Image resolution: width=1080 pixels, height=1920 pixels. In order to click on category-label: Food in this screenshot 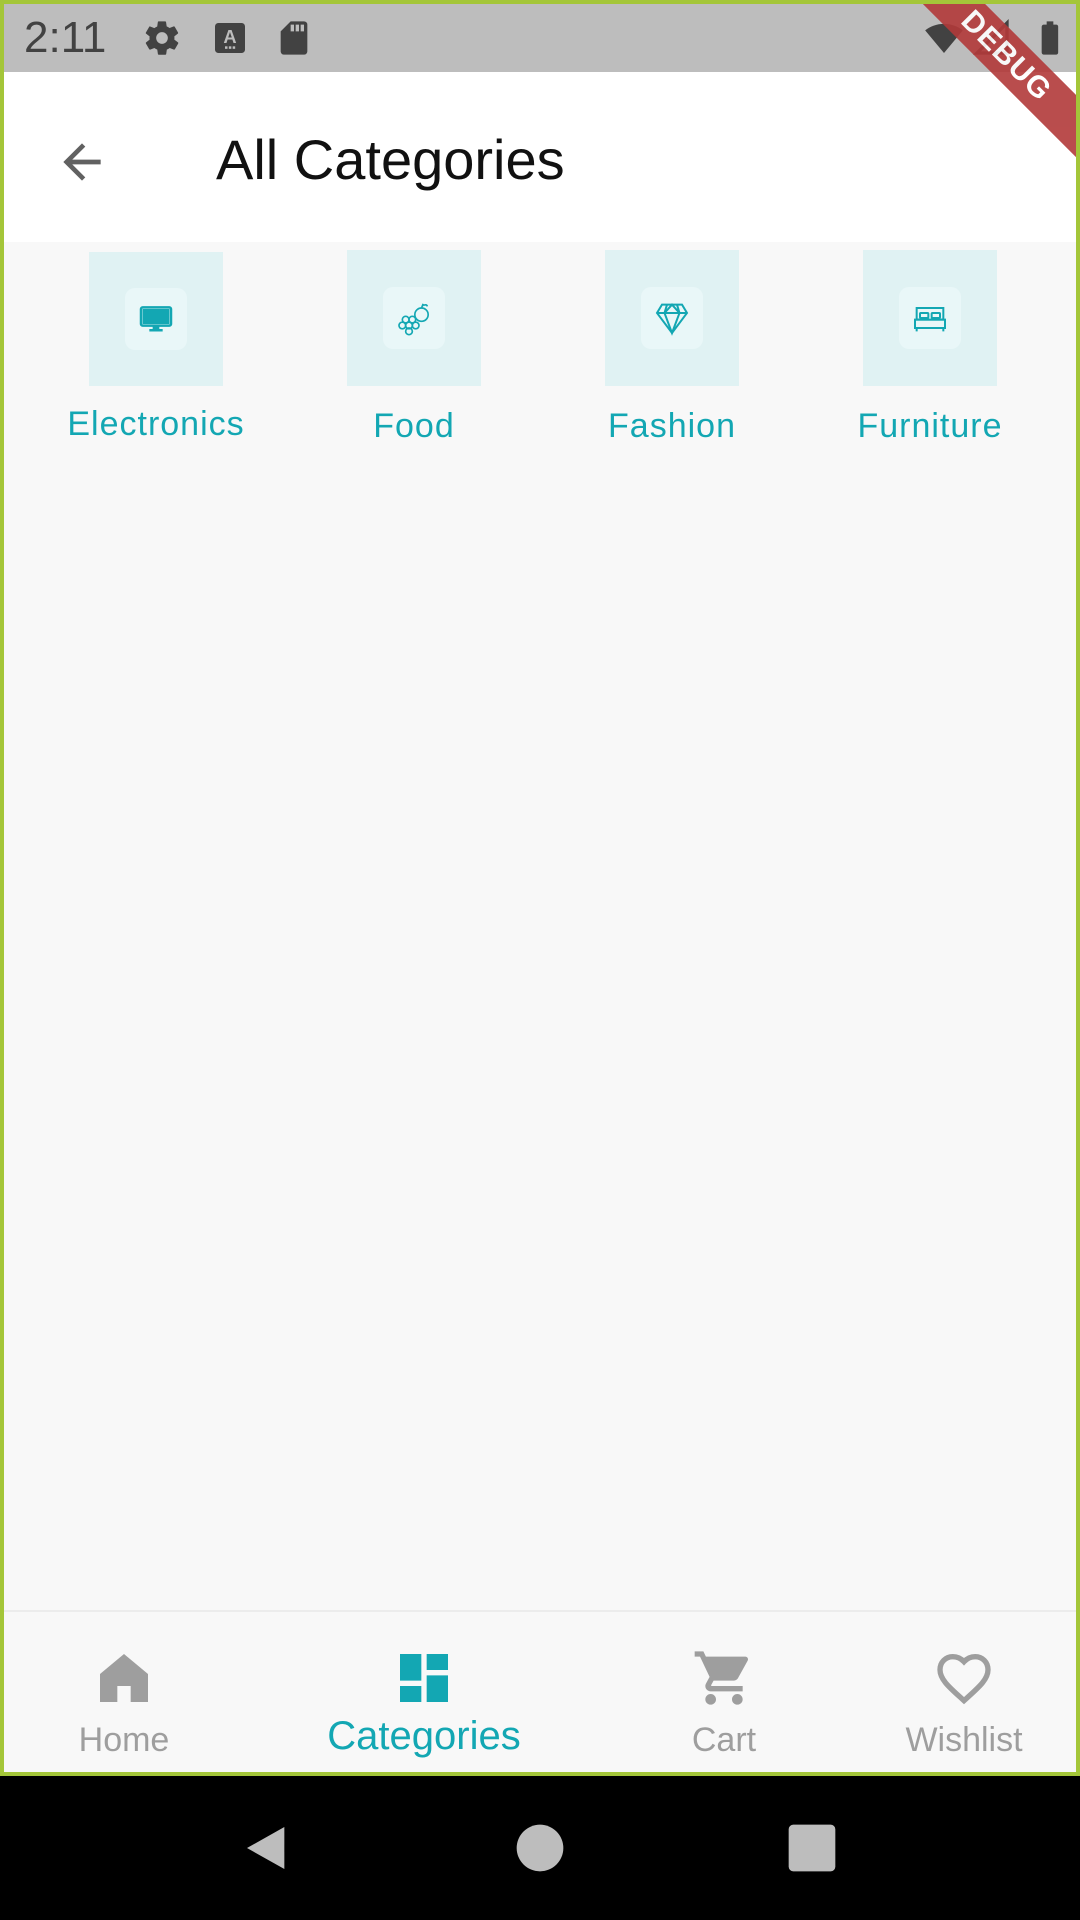, I will do `click(414, 426)`.